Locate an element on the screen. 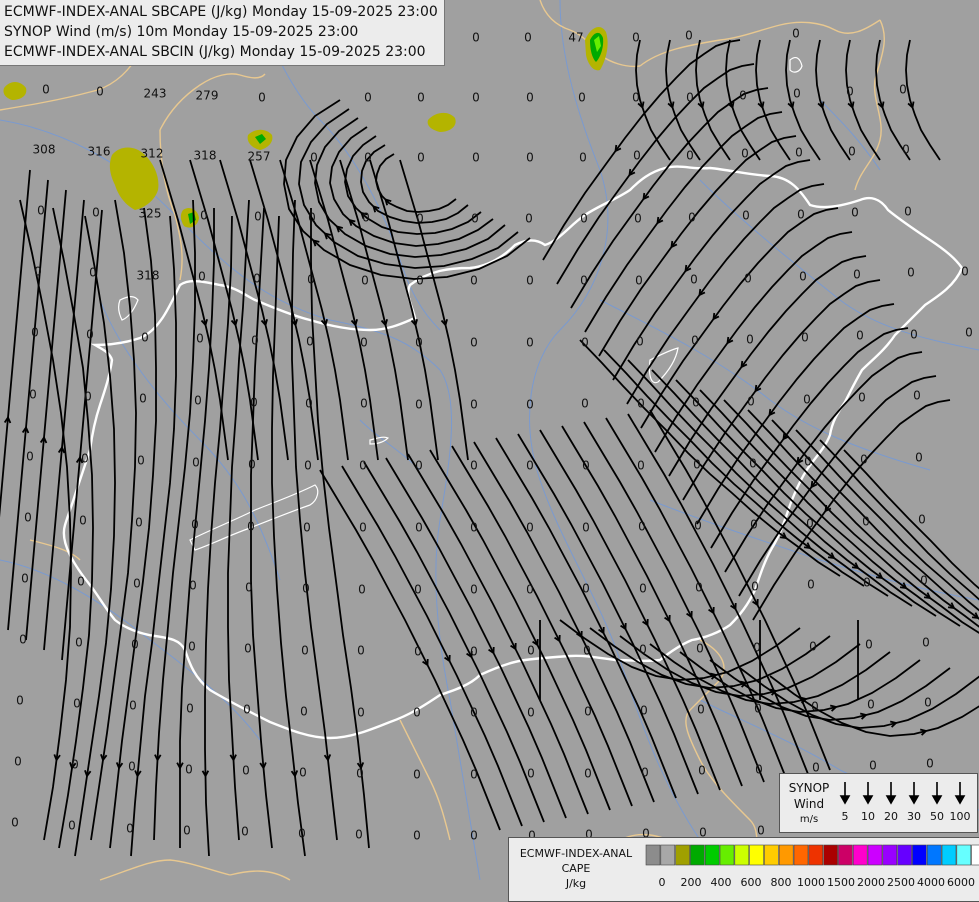 The height and width of the screenshot is (902, 979). cape-value: 6000 is located at coordinates (961, 882).